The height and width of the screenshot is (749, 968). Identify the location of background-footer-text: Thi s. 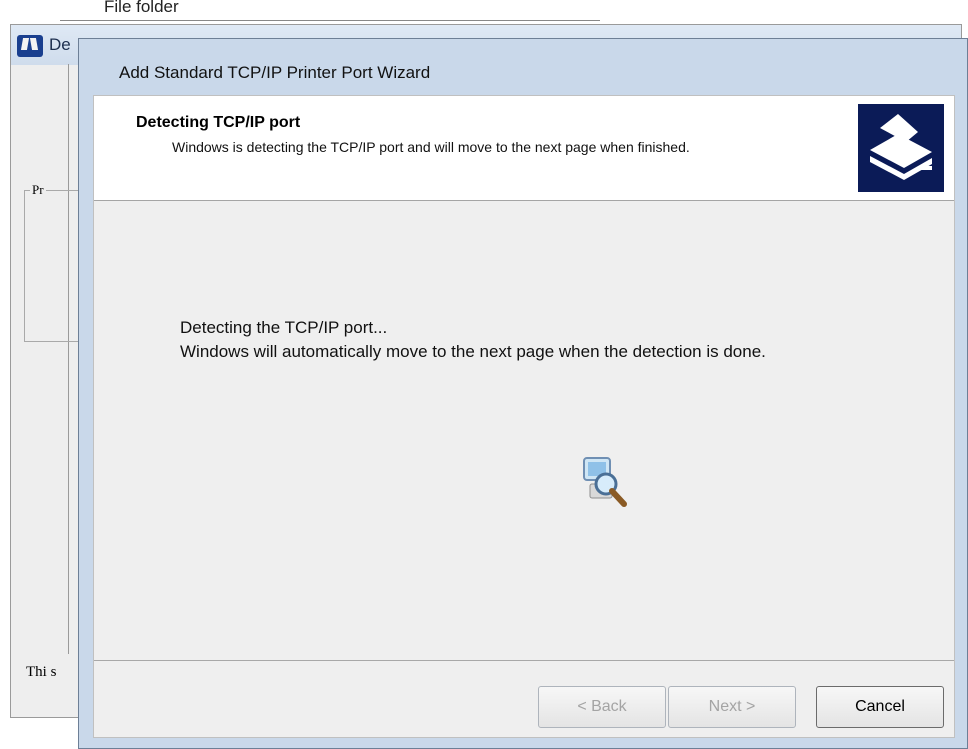
(41, 672).